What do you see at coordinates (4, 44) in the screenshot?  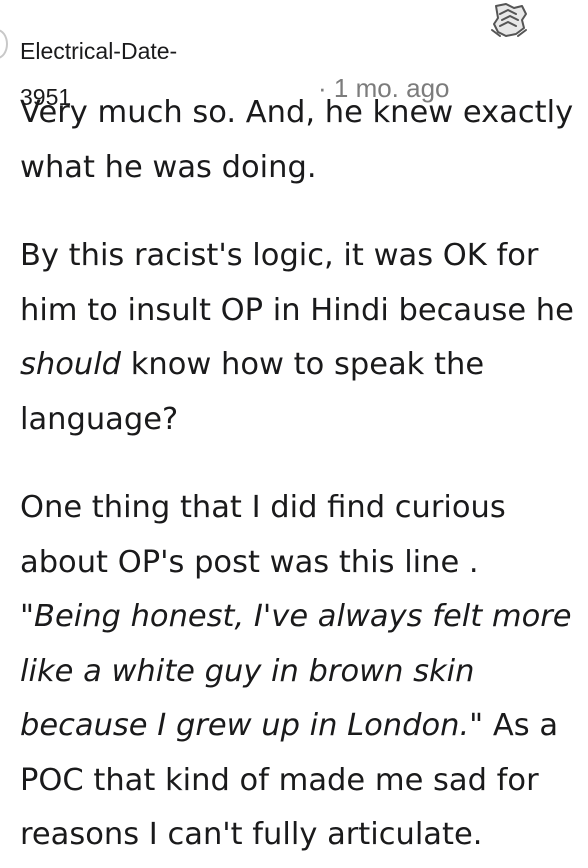 I see `avatar` at bounding box center [4, 44].